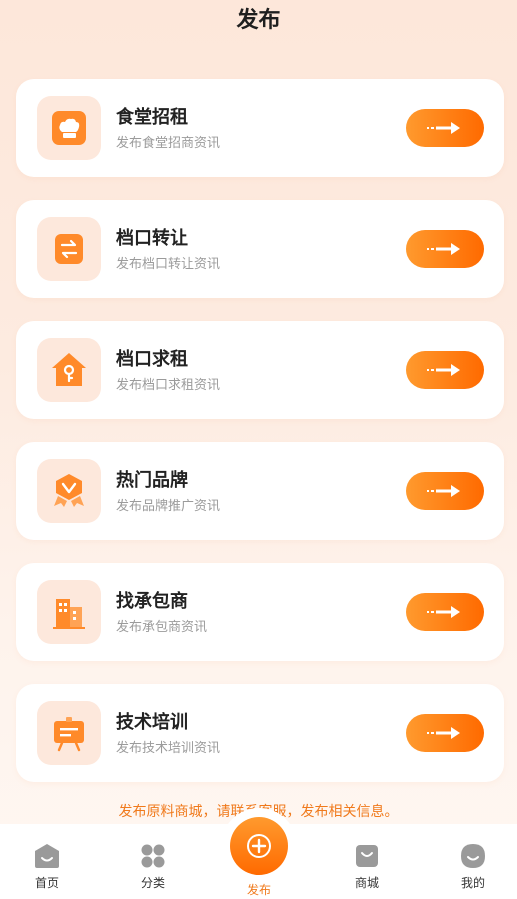  What do you see at coordinates (152, 601) in the screenshot?
I see `card-title: 找承包商` at bounding box center [152, 601].